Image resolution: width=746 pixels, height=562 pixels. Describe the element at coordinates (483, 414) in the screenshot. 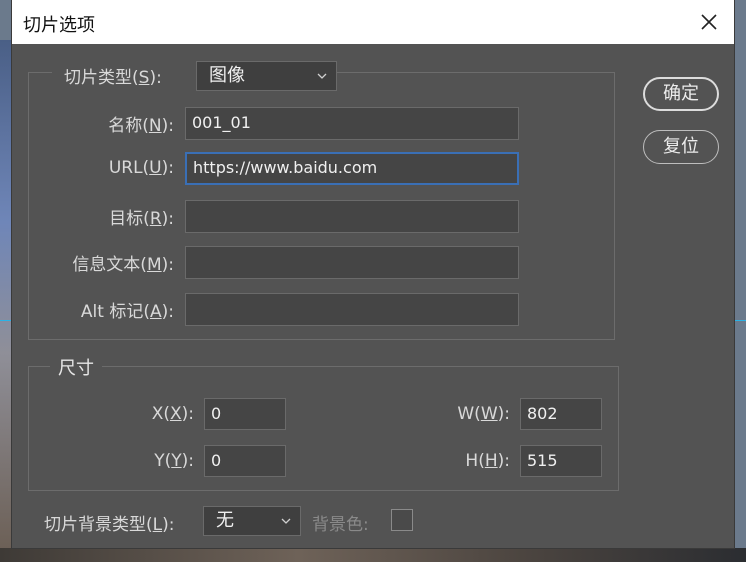

I see `w-label: W(W):` at that location.